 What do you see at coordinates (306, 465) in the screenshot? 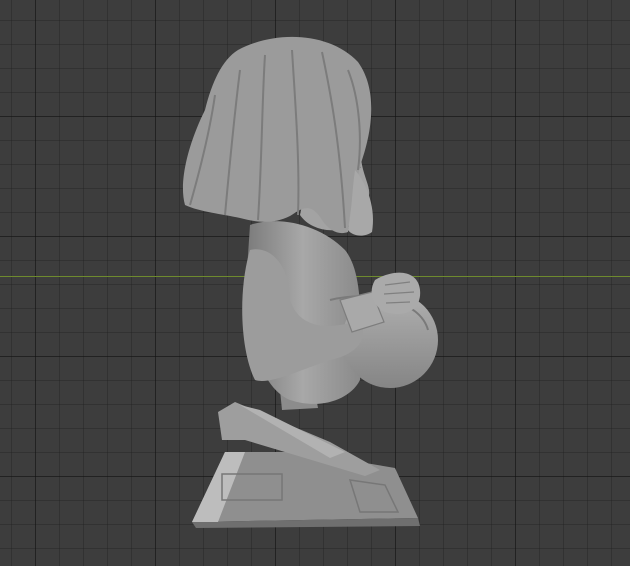
I see `pedestal-base` at bounding box center [306, 465].